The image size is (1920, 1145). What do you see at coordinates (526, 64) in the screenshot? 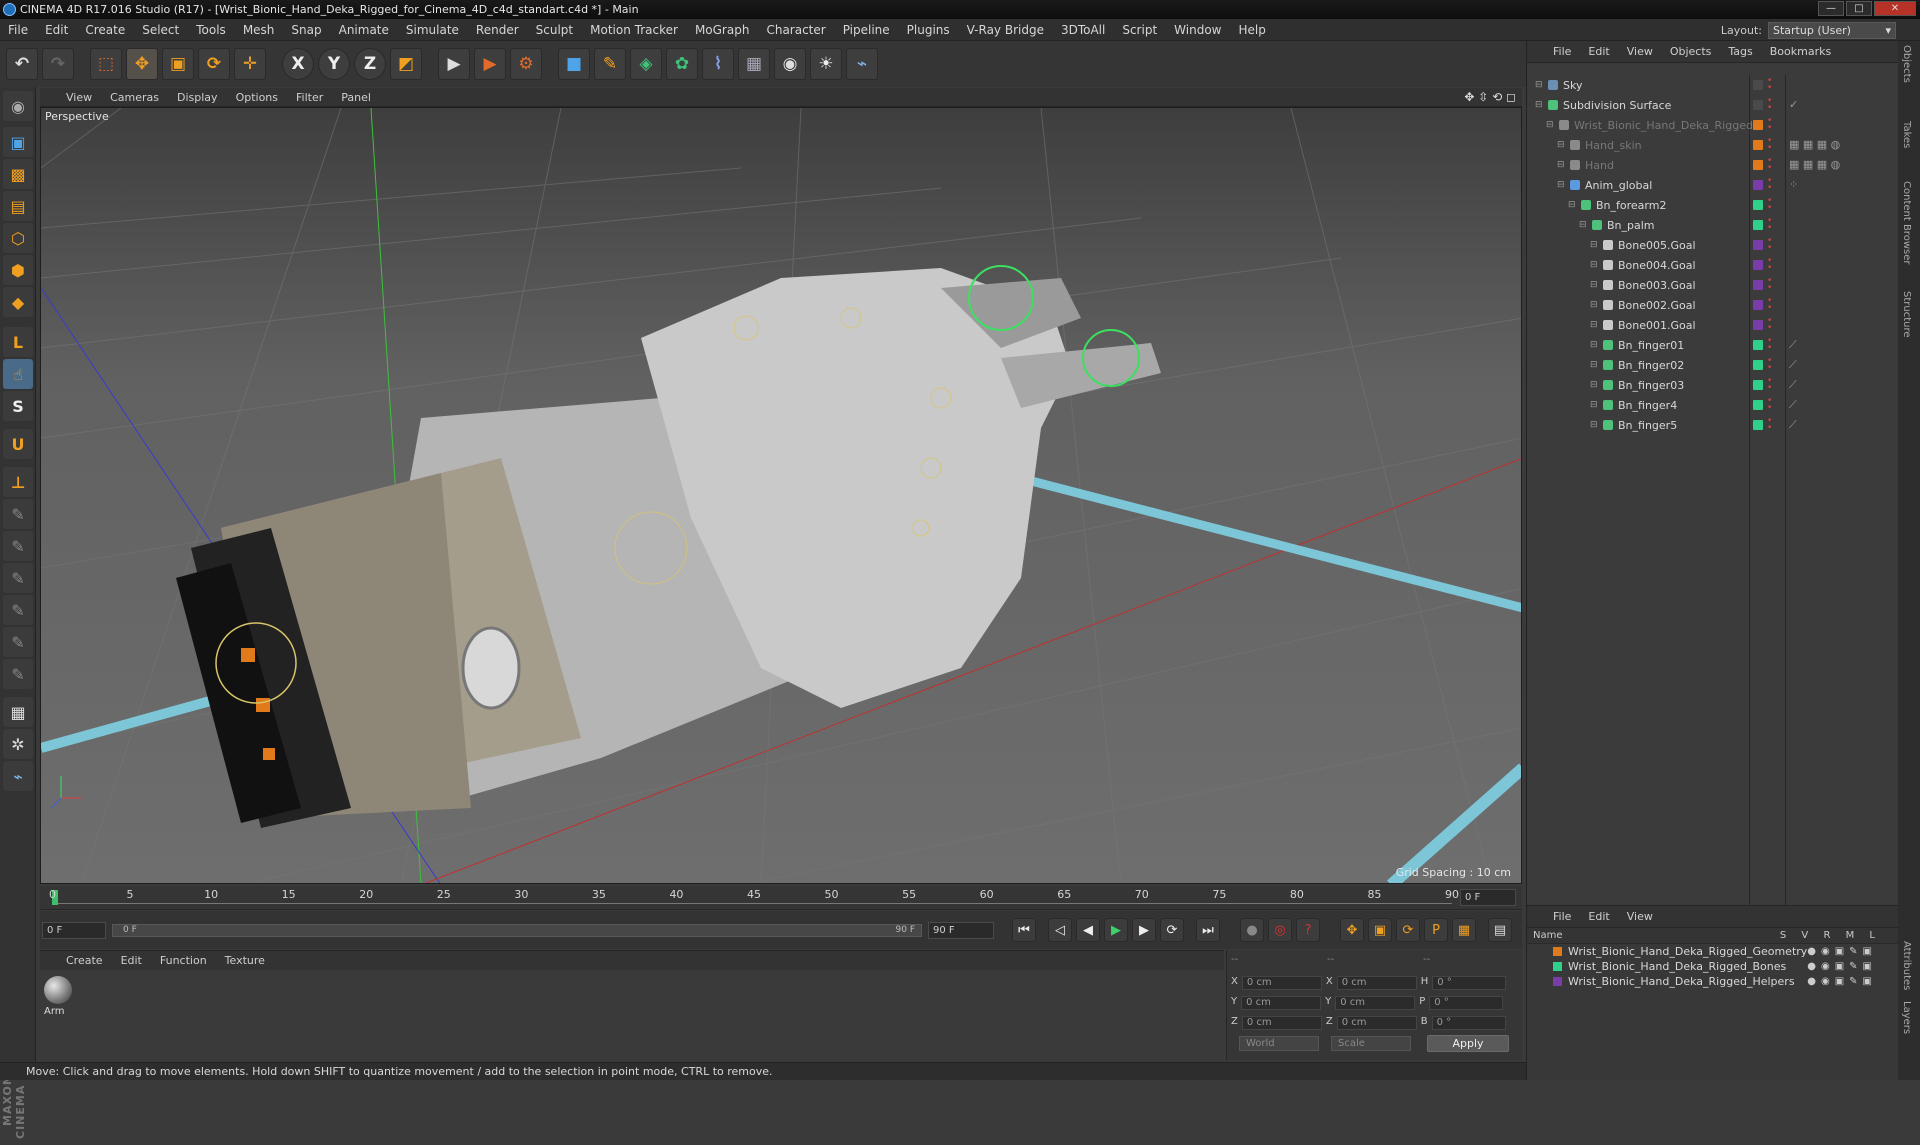
I see `render-settings-icon: ⚙` at bounding box center [526, 64].